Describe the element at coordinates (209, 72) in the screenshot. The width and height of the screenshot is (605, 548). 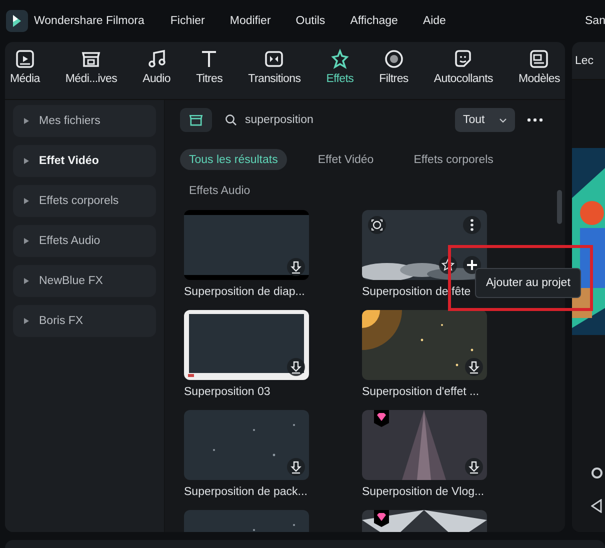
I see `toolbar-tab: Titres` at that location.